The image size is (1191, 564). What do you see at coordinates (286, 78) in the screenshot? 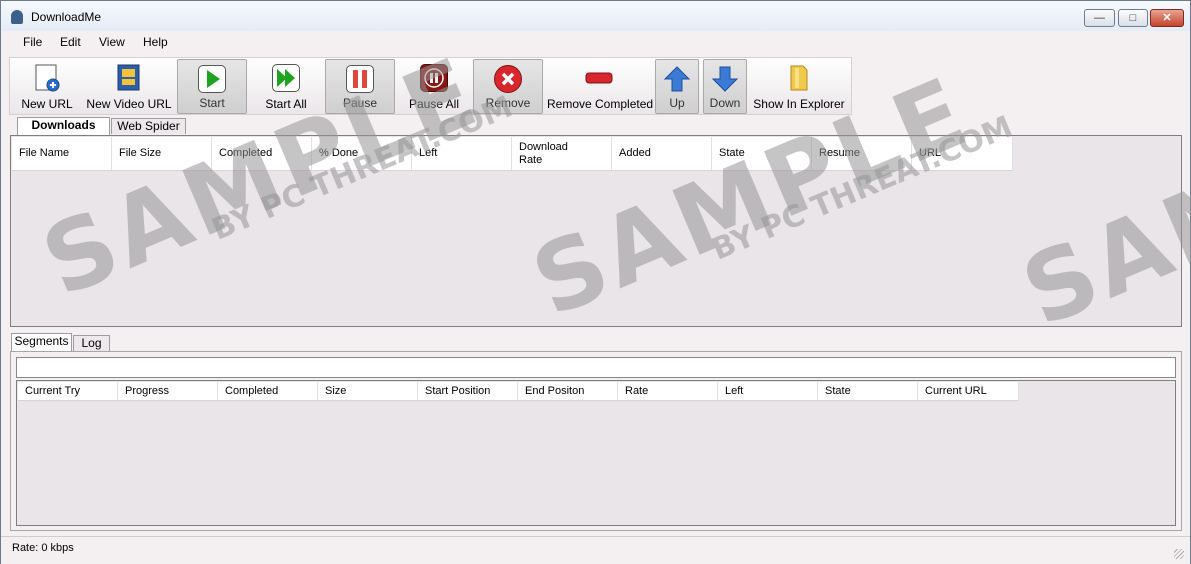
I see `play-all-icon` at bounding box center [286, 78].